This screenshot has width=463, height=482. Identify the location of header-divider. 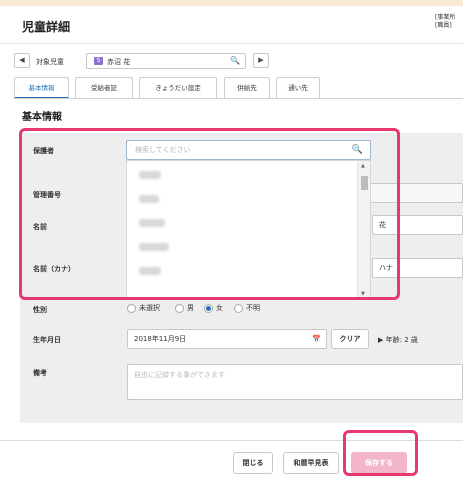
(231, 43).